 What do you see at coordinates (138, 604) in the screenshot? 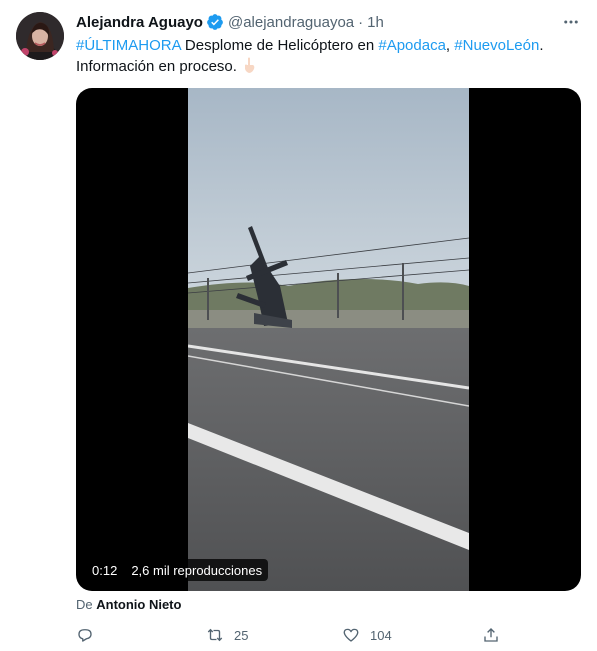
I see `attribution-author-link: Antonio Nieto` at bounding box center [138, 604].